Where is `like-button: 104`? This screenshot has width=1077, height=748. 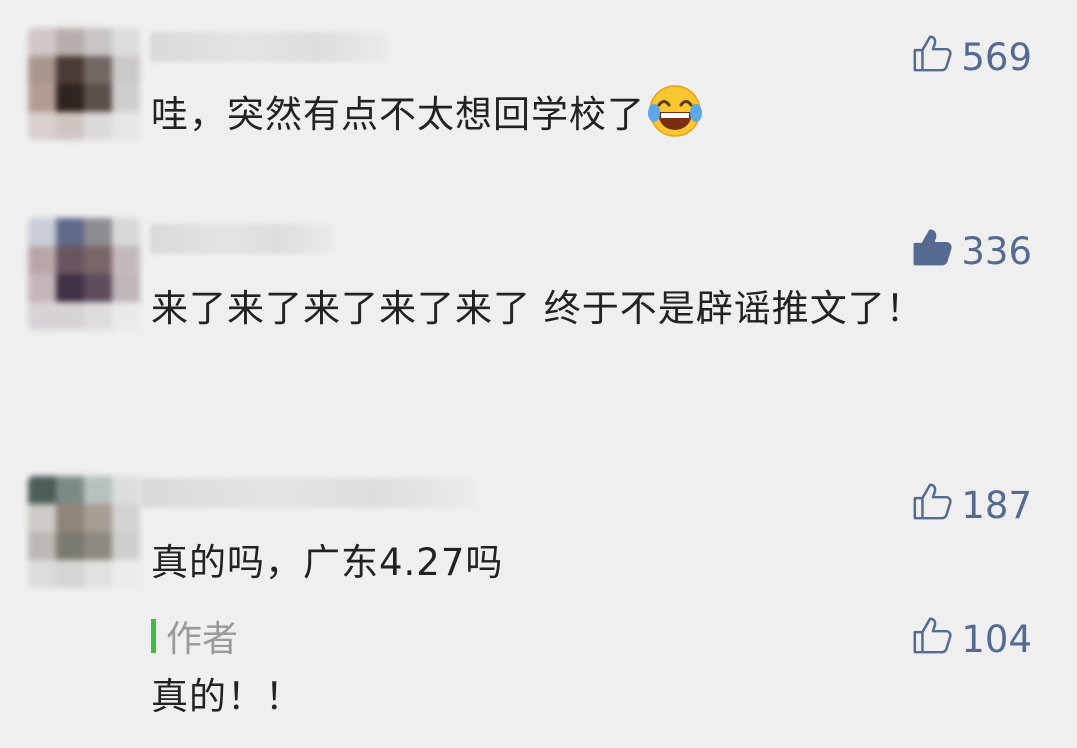 like-button: 104 is located at coordinates (971, 639).